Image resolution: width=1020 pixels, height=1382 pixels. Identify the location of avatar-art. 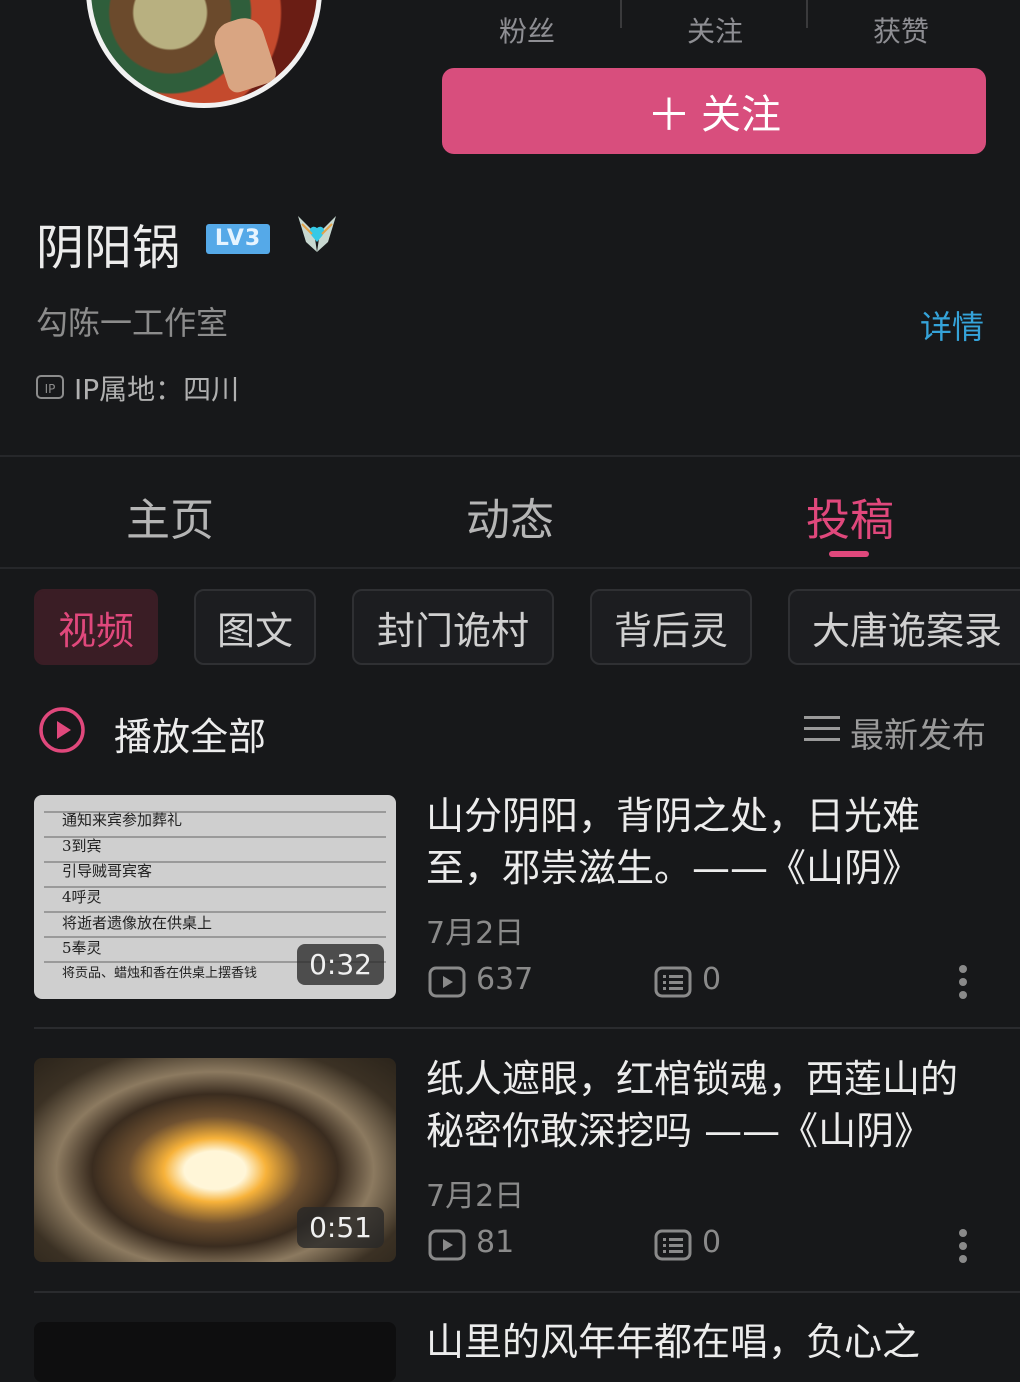
(244, 54).